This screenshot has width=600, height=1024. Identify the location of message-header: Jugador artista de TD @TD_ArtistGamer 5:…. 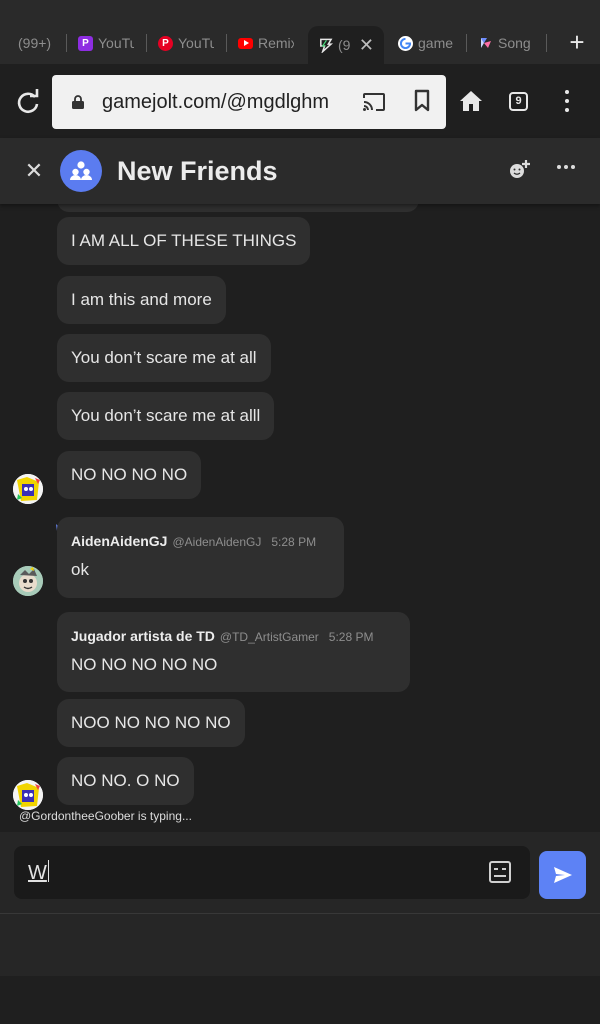
(233, 636).